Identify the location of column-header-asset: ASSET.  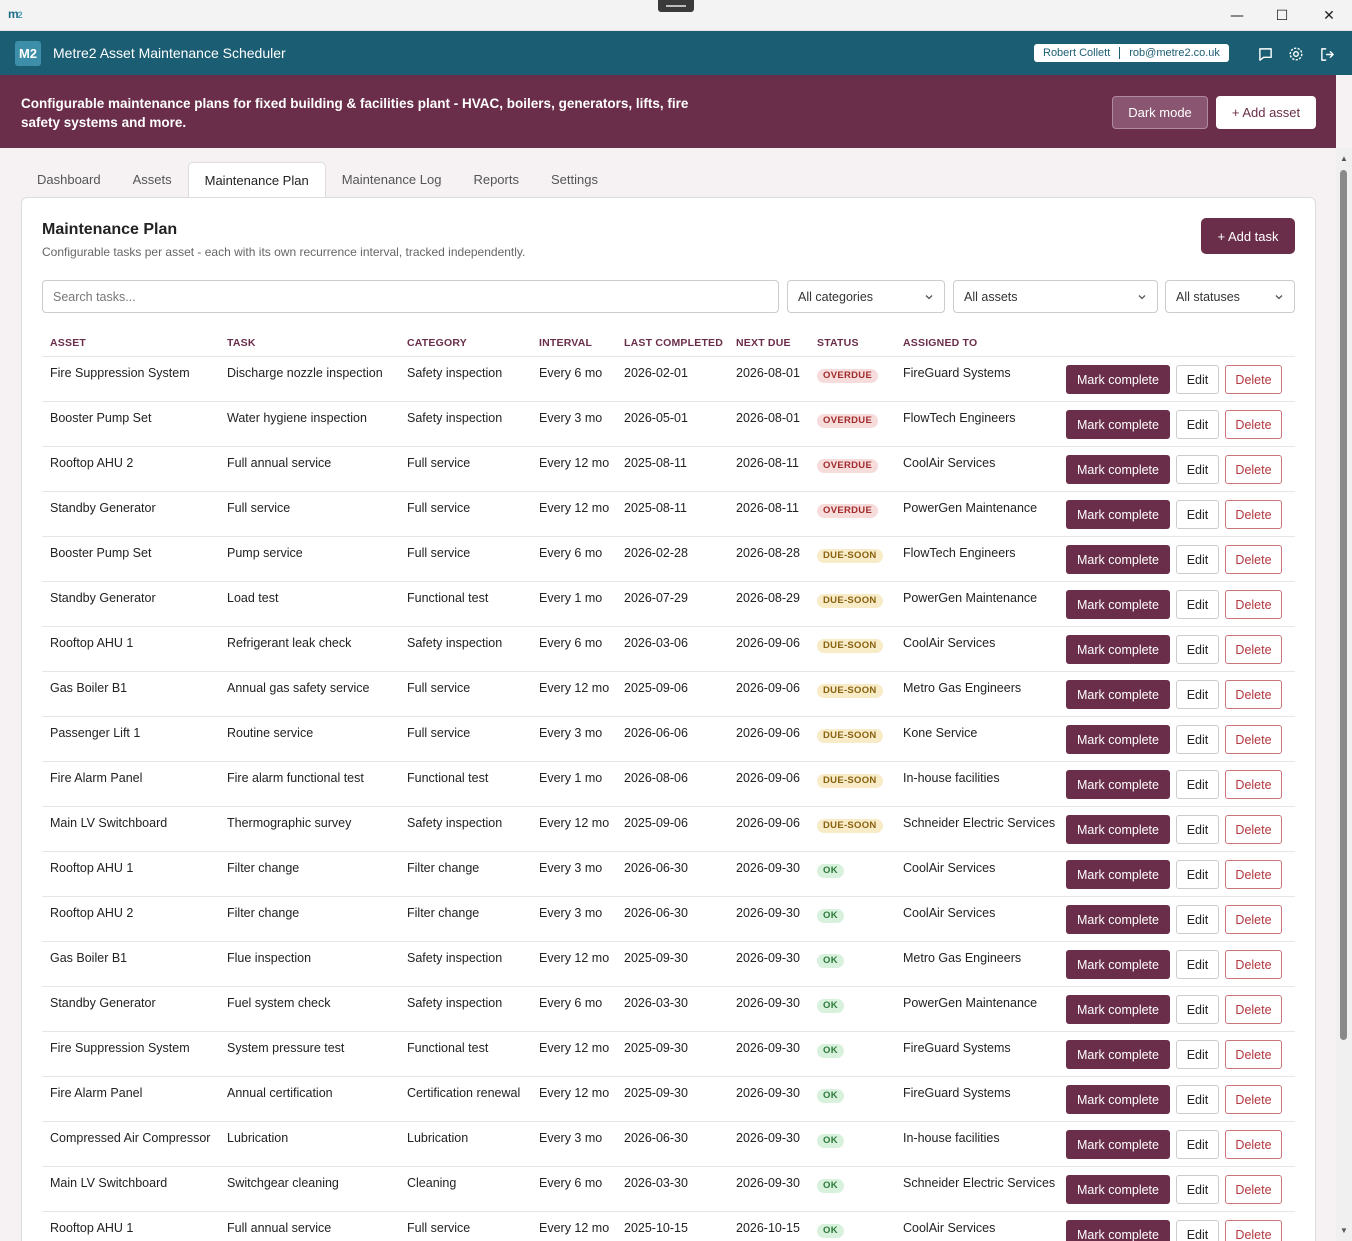
(68, 343).